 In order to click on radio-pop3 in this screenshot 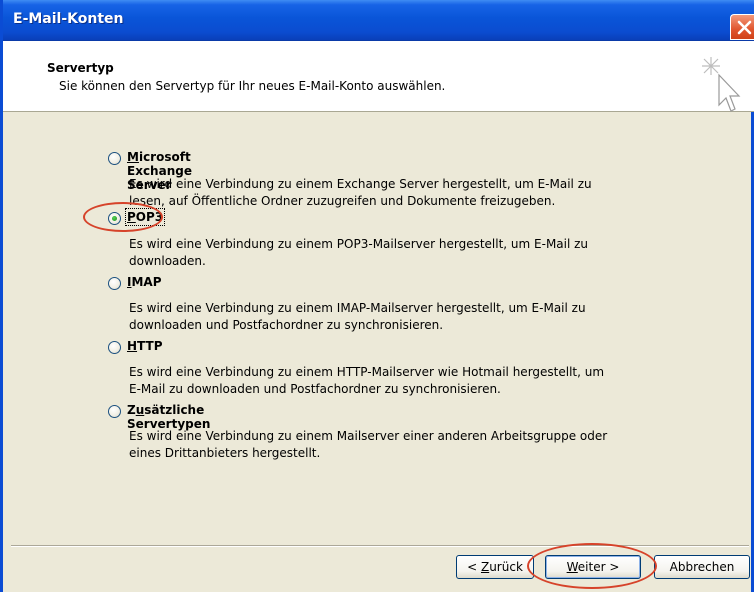, I will do `click(114, 218)`.